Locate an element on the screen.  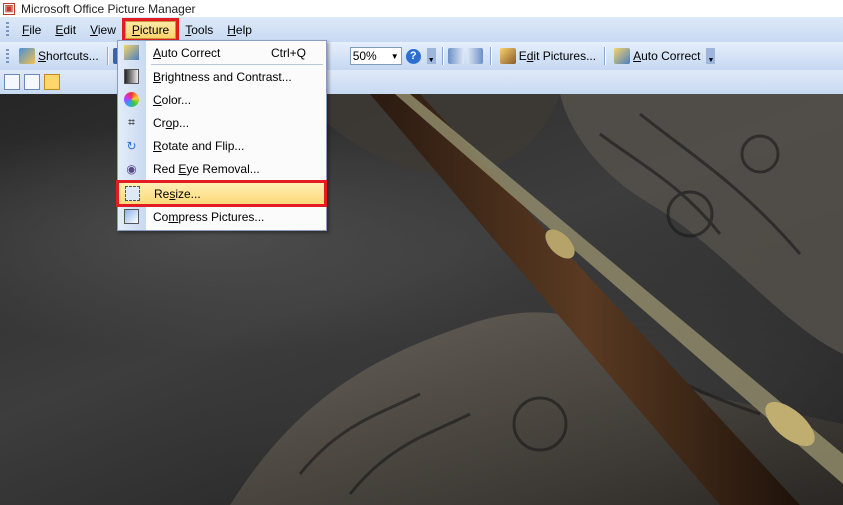
rotate-icon: ↻ is located at coordinates (131, 145).